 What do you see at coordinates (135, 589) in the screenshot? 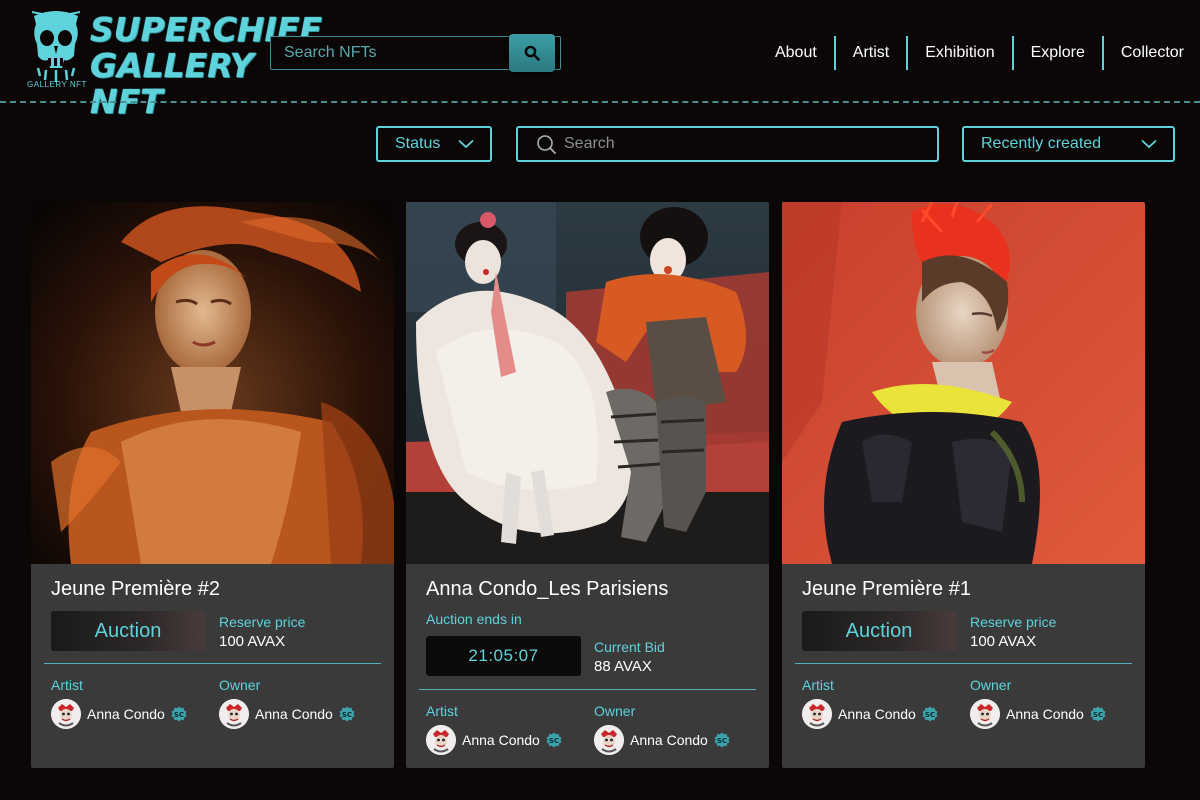
I see `nft-title: Jeune Première #2` at bounding box center [135, 589].